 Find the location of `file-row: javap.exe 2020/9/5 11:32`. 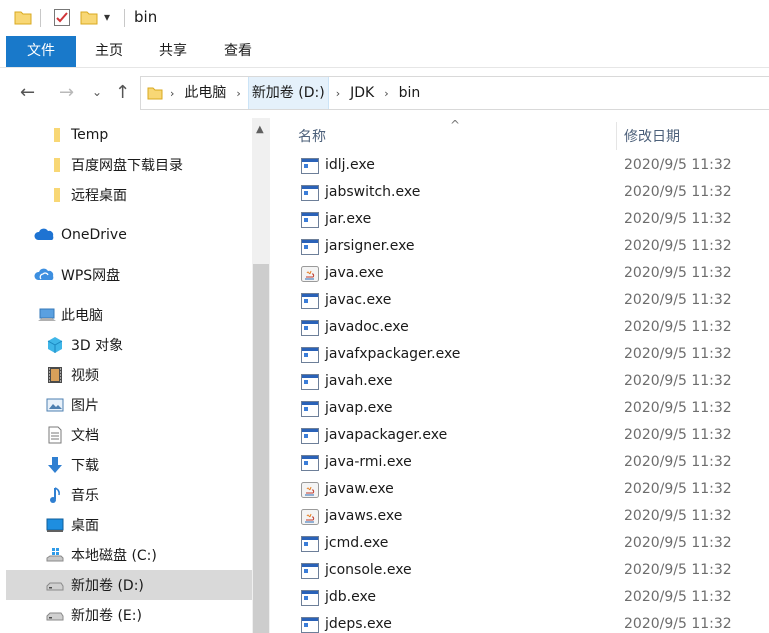

file-row: javap.exe 2020/9/5 11:32 is located at coordinates (519, 409).